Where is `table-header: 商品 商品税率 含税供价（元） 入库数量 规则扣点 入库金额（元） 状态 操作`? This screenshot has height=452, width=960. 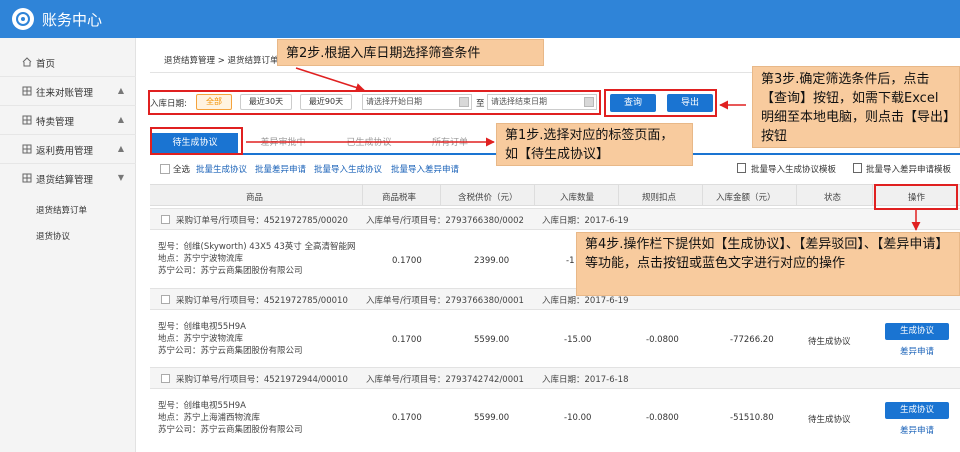
table-header: 商品 商品税率 含税供价（元） 入库数量 规则扣点 入库金额（元） 状态 操作 is located at coordinates (555, 195).